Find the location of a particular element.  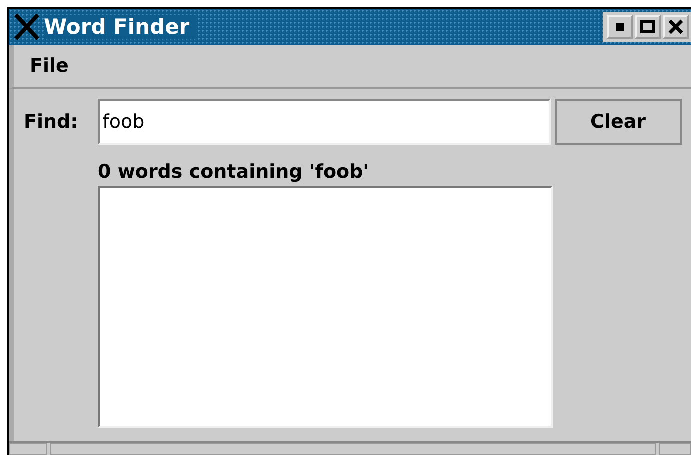

close-icon is located at coordinates (676, 27).